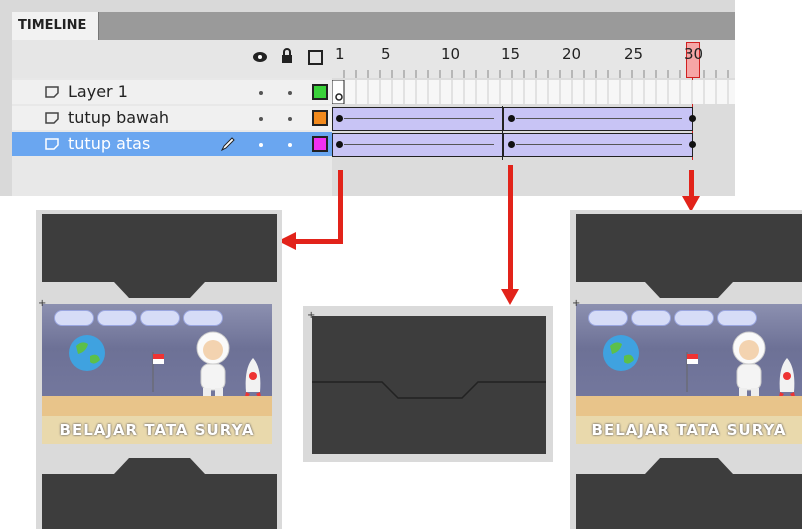 The image size is (802, 529). What do you see at coordinates (172, 118) in the screenshot?
I see `layer-row-tutup-bawah: tutup bawah` at bounding box center [172, 118].